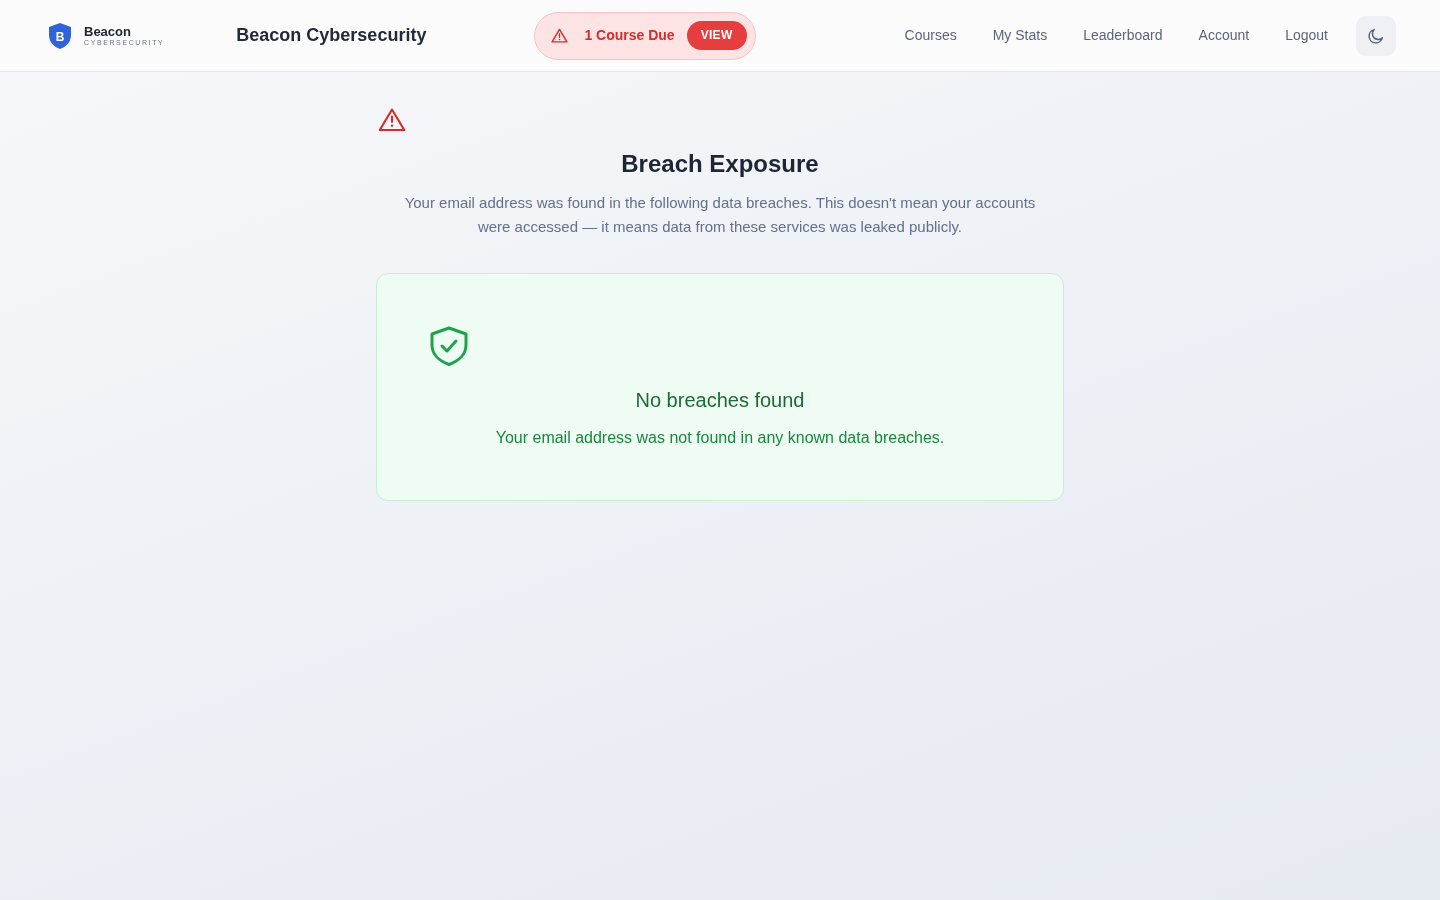  I want to click on moon-icon, so click(1376, 35).